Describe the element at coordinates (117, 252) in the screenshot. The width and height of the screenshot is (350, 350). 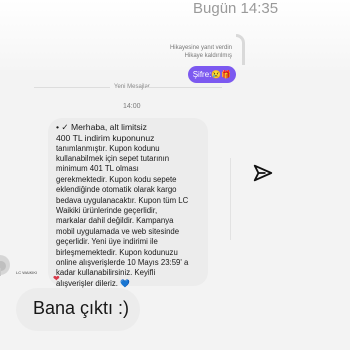
I see `message-line: birleşmemektedir. Kupon kodunuzu` at that location.